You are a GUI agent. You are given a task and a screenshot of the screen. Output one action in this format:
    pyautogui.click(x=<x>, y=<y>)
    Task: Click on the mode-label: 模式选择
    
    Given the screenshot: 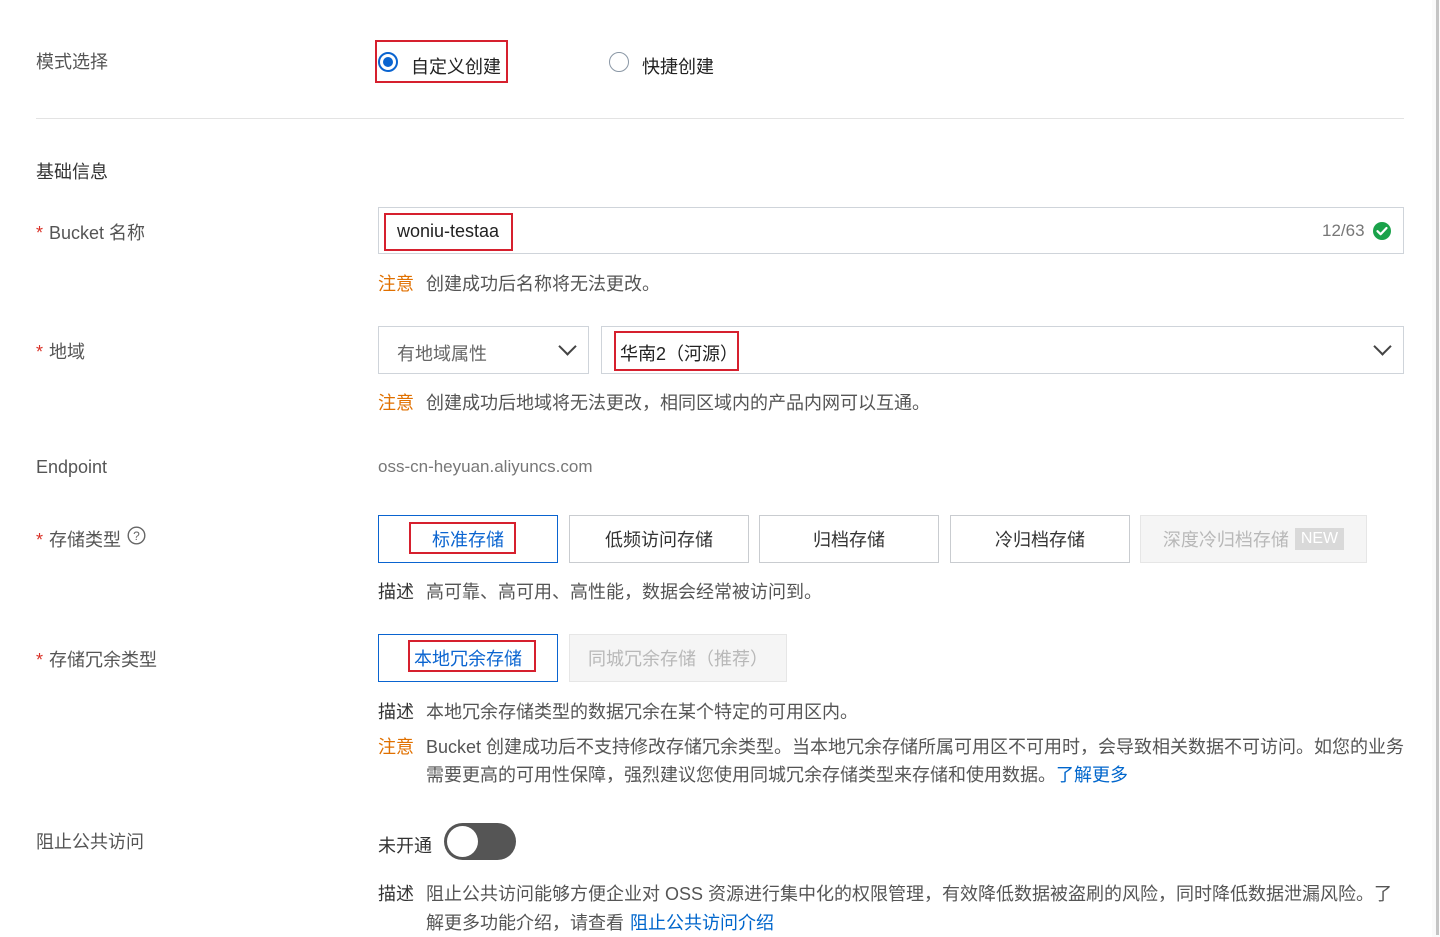 What is the action you would take?
    pyautogui.click(x=72, y=62)
    